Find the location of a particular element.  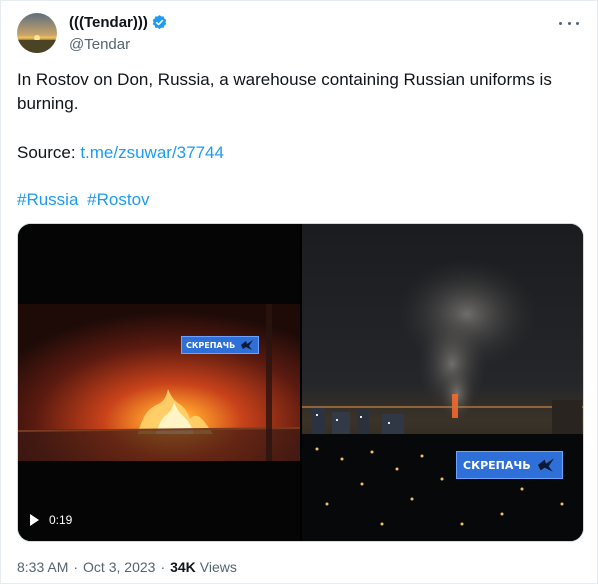

display-name: (((Tendar))) is located at coordinates (108, 22).